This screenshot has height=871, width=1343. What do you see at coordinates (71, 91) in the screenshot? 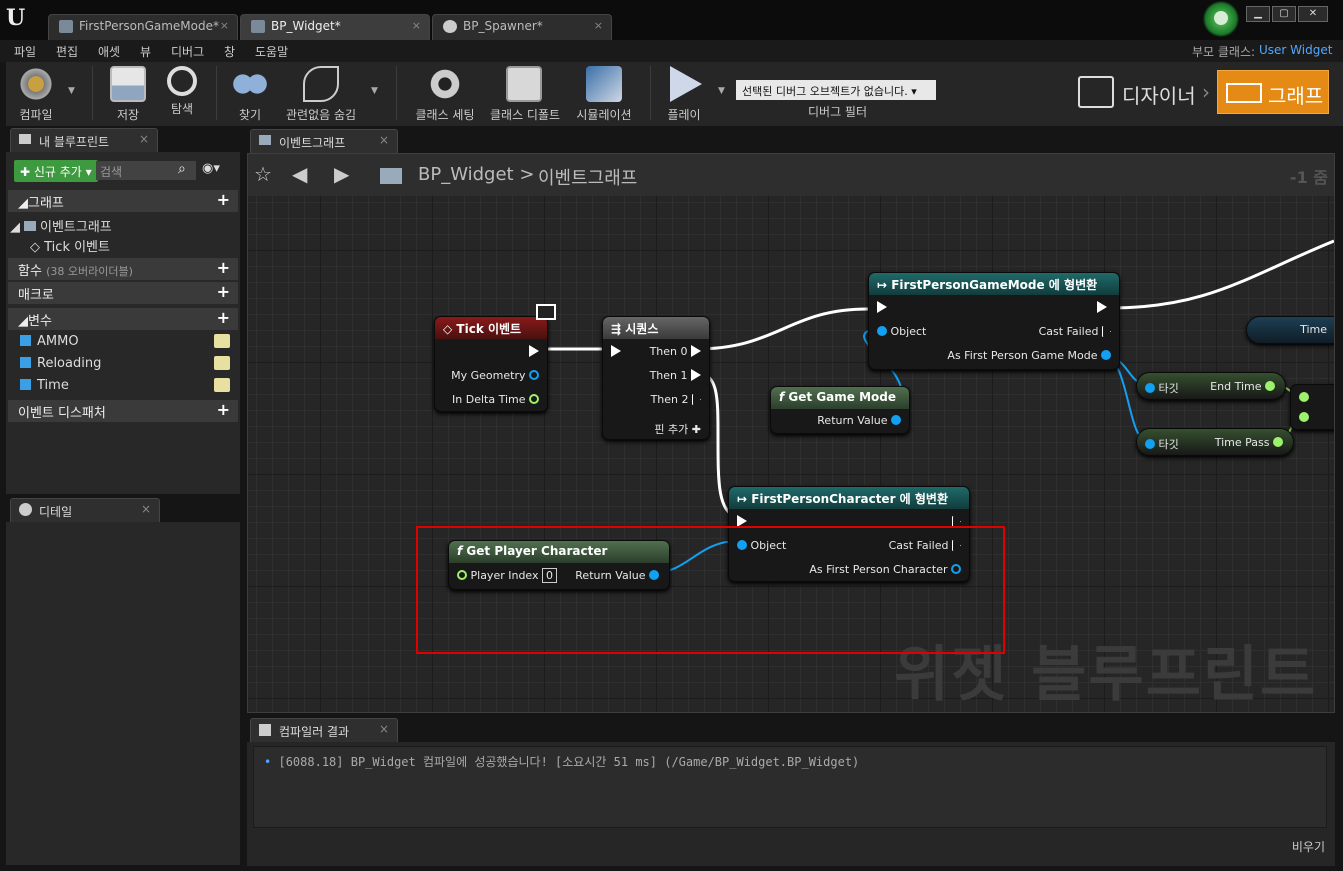
I see `compile-options-chevron-icon: ▼` at bounding box center [71, 91].